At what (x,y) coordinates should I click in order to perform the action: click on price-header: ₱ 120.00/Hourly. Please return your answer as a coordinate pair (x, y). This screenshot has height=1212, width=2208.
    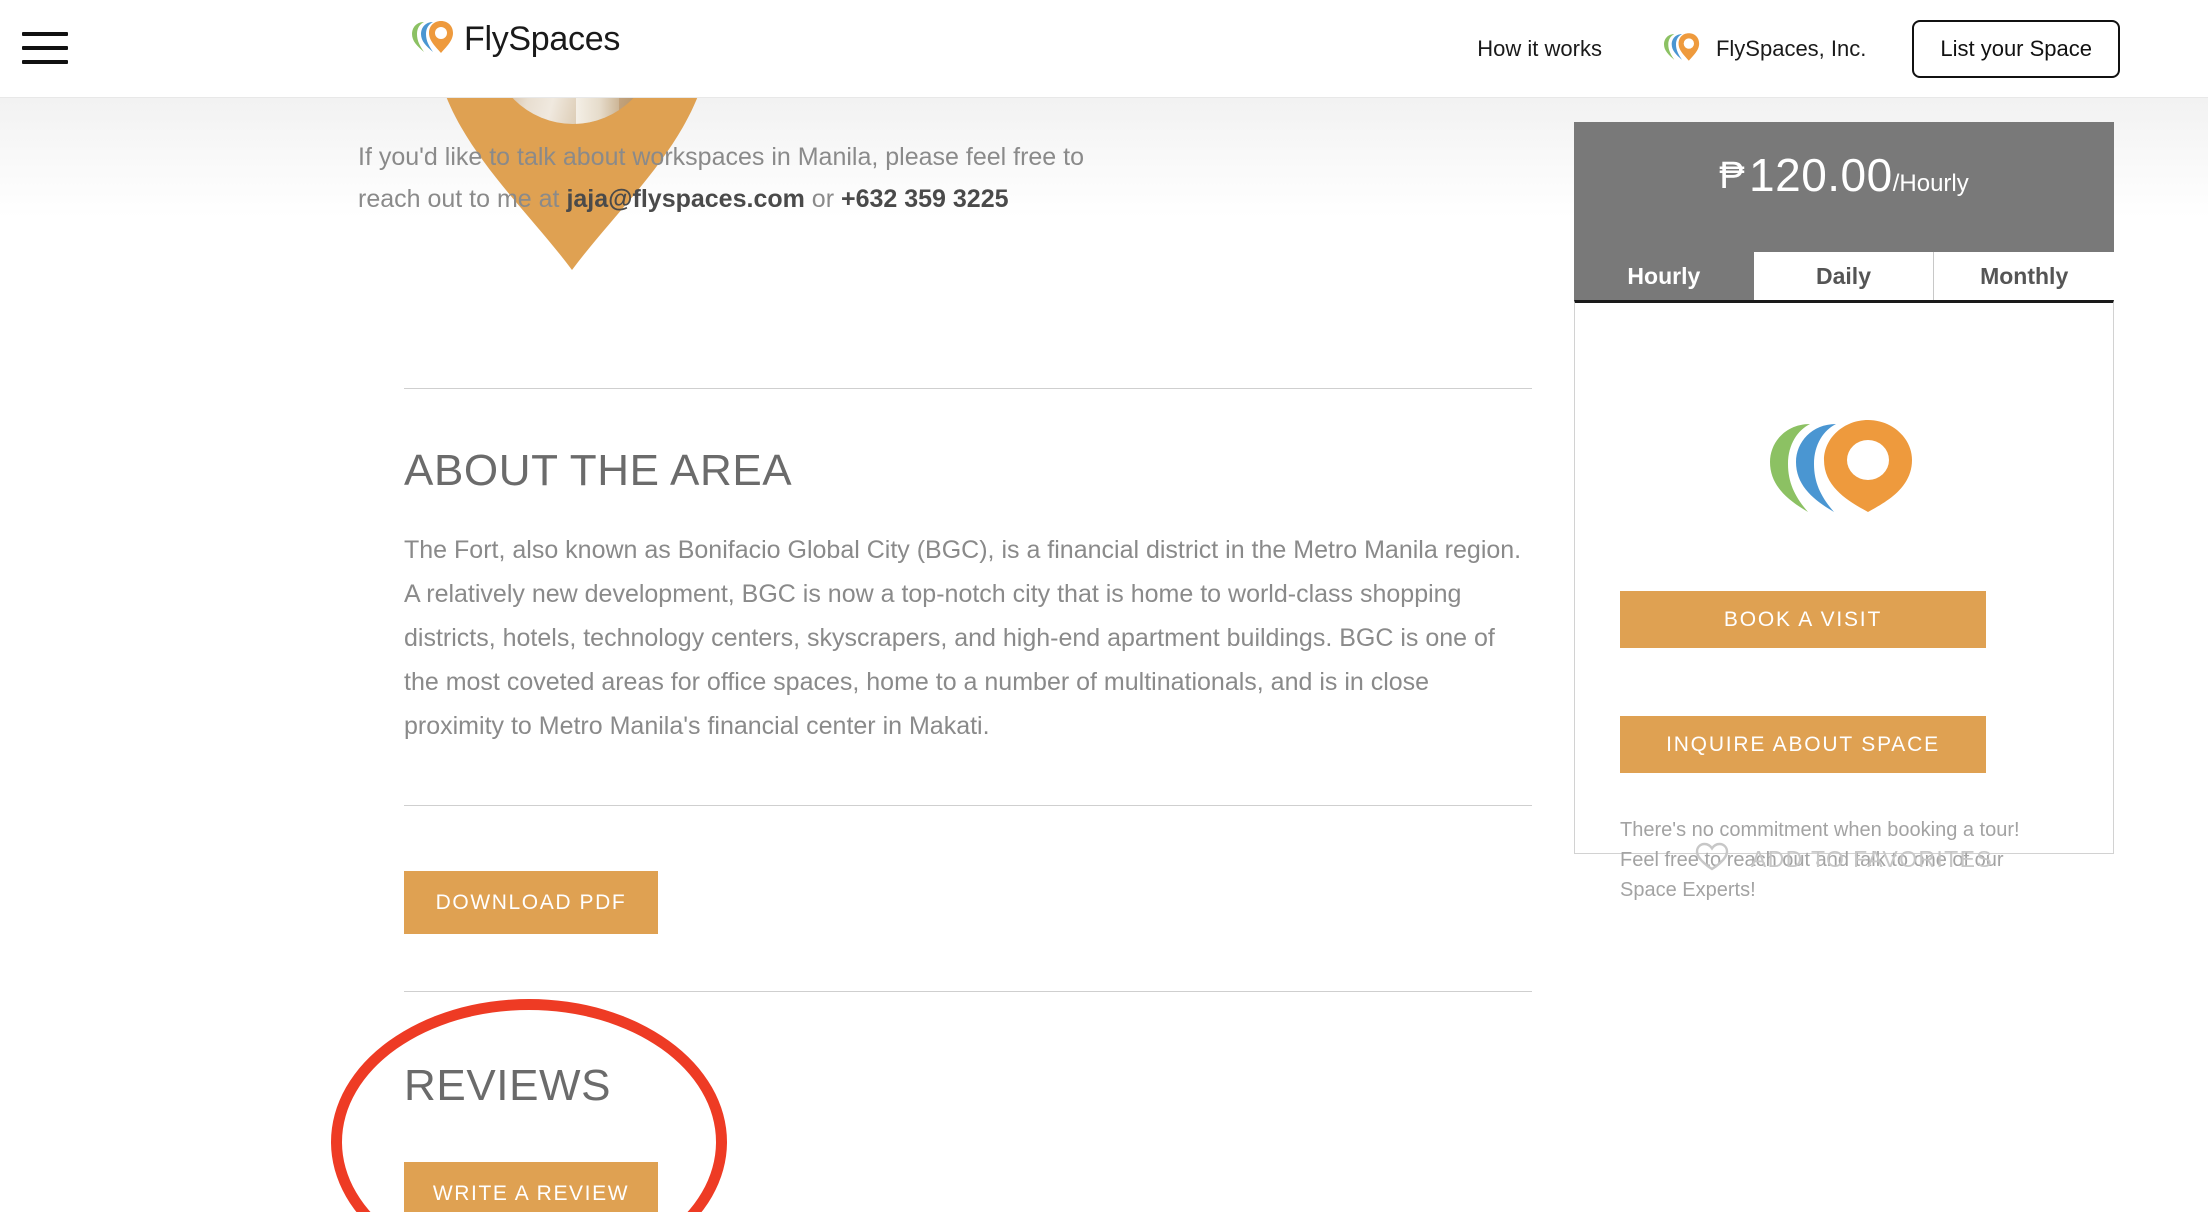
    Looking at the image, I should click on (1844, 187).